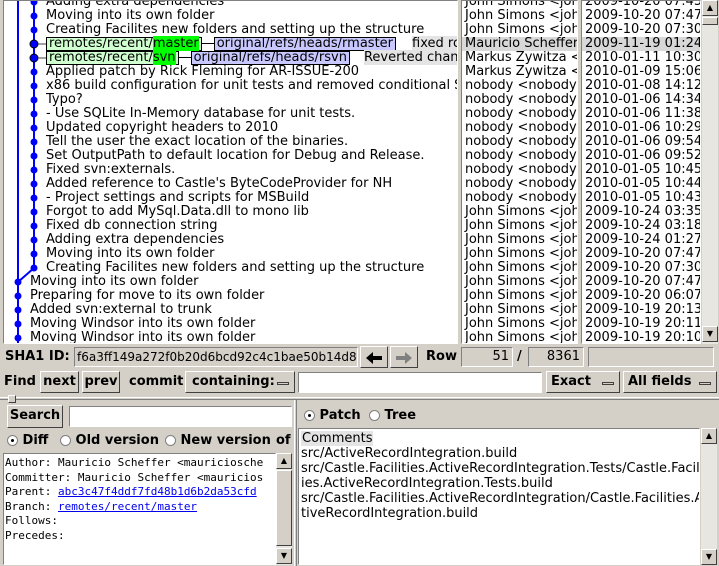 This screenshot has height=566, width=719. What do you see at coordinates (337, 438) in the screenshot?
I see `comments-item: Comments` at bounding box center [337, 438].